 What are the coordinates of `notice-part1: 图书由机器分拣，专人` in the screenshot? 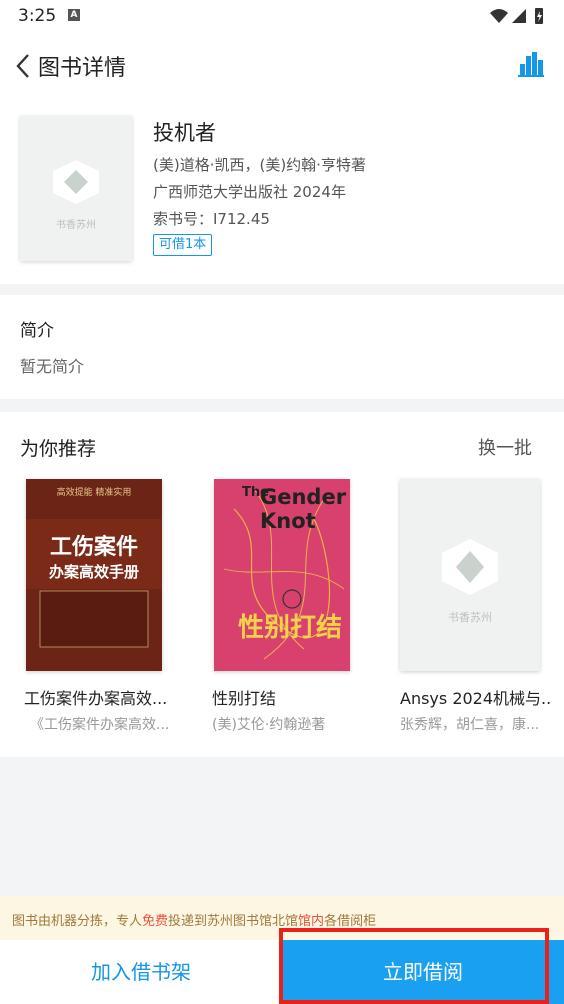 It's located at (77, 921).